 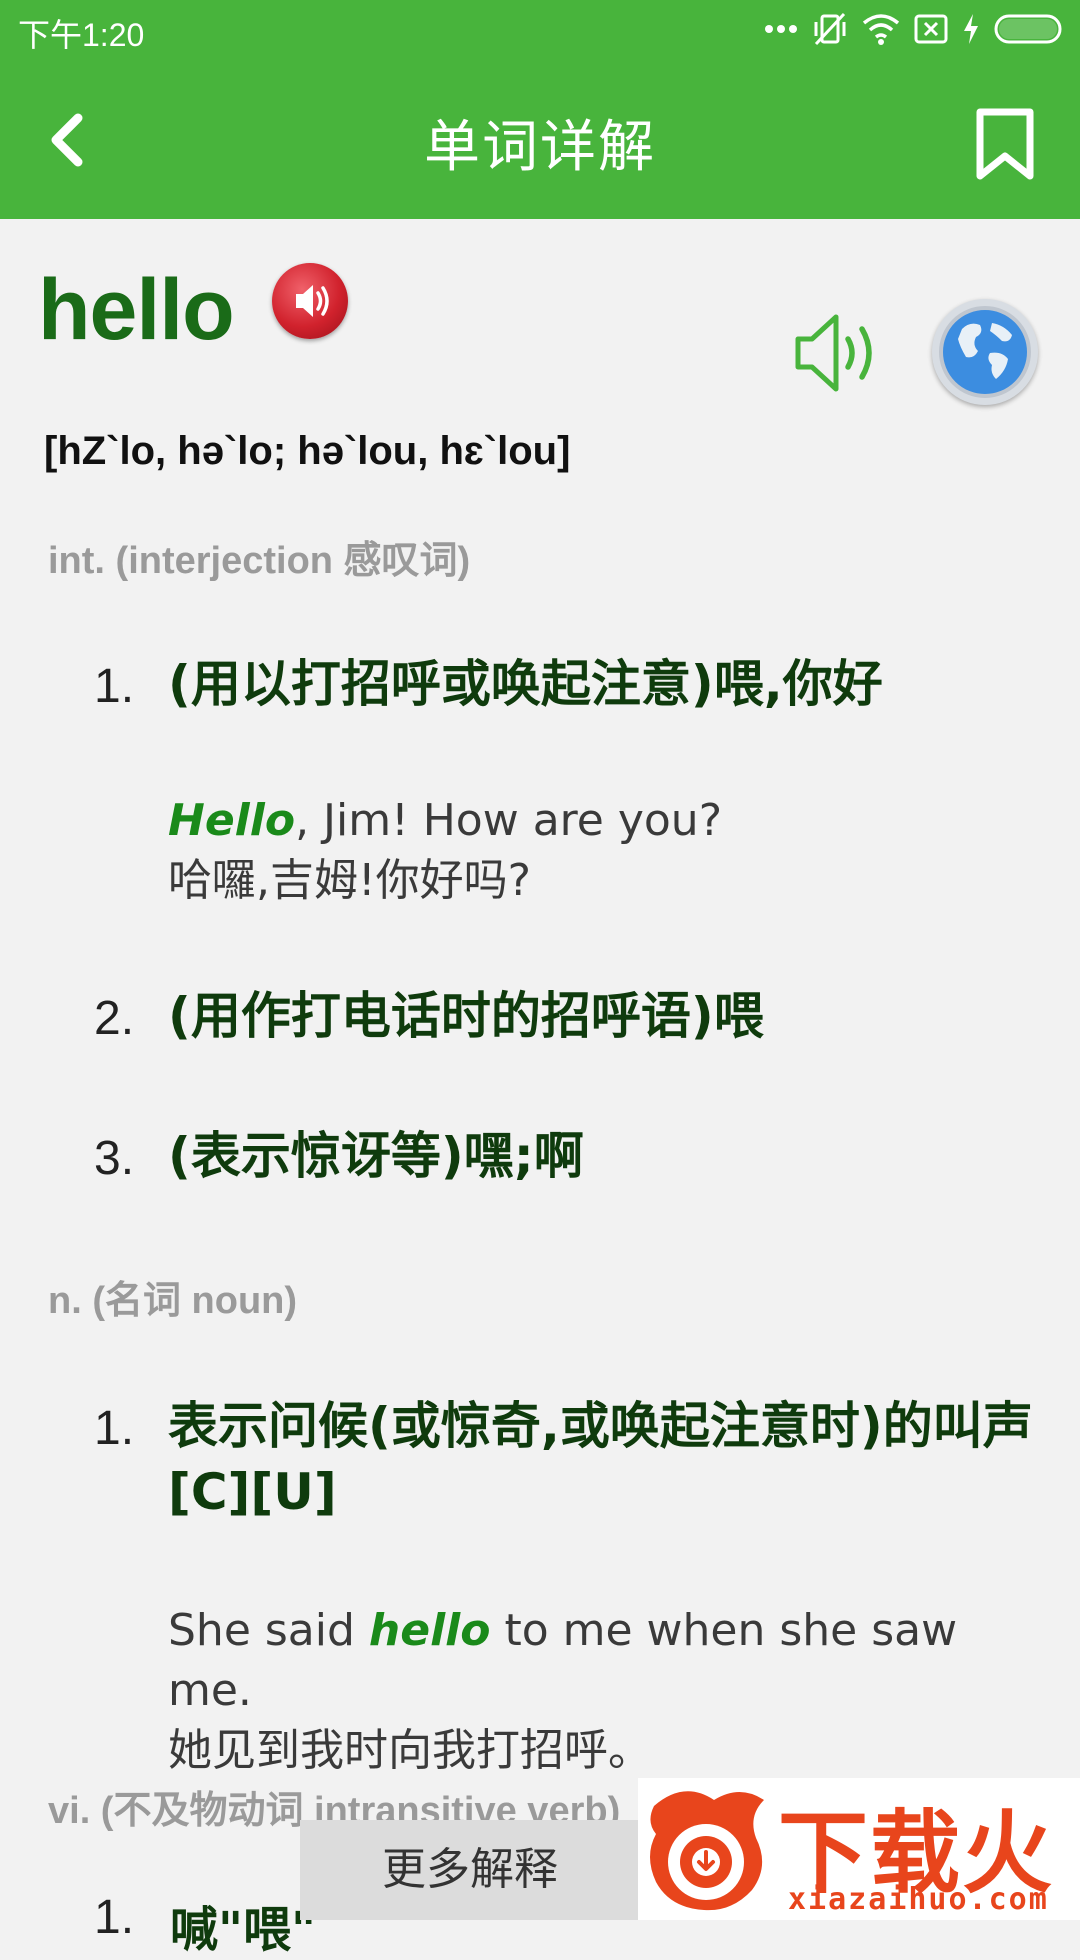 I want to click on play-audio-button, so click(x=840, y=353).